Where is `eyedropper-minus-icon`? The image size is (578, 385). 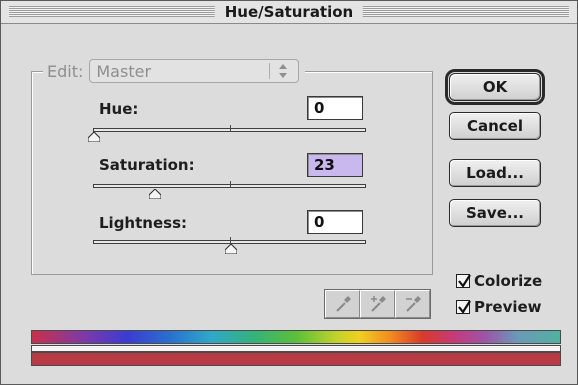
eyedropper-minus-icon is located at coordinates (413, 304).